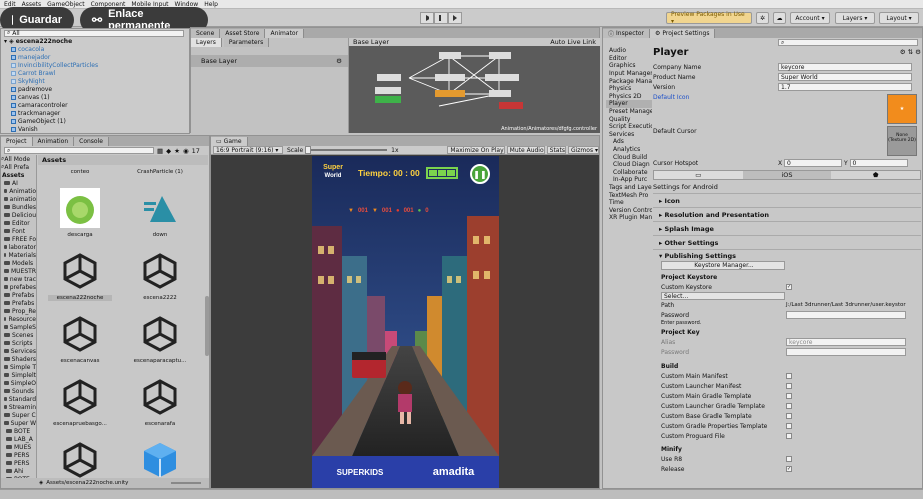 This screenshot has height=499, width=923. What do you see at coordinates (95, 49) in the screenshot?
I see `hierarchy-item: cocacola` at bounding box center [95, 49].